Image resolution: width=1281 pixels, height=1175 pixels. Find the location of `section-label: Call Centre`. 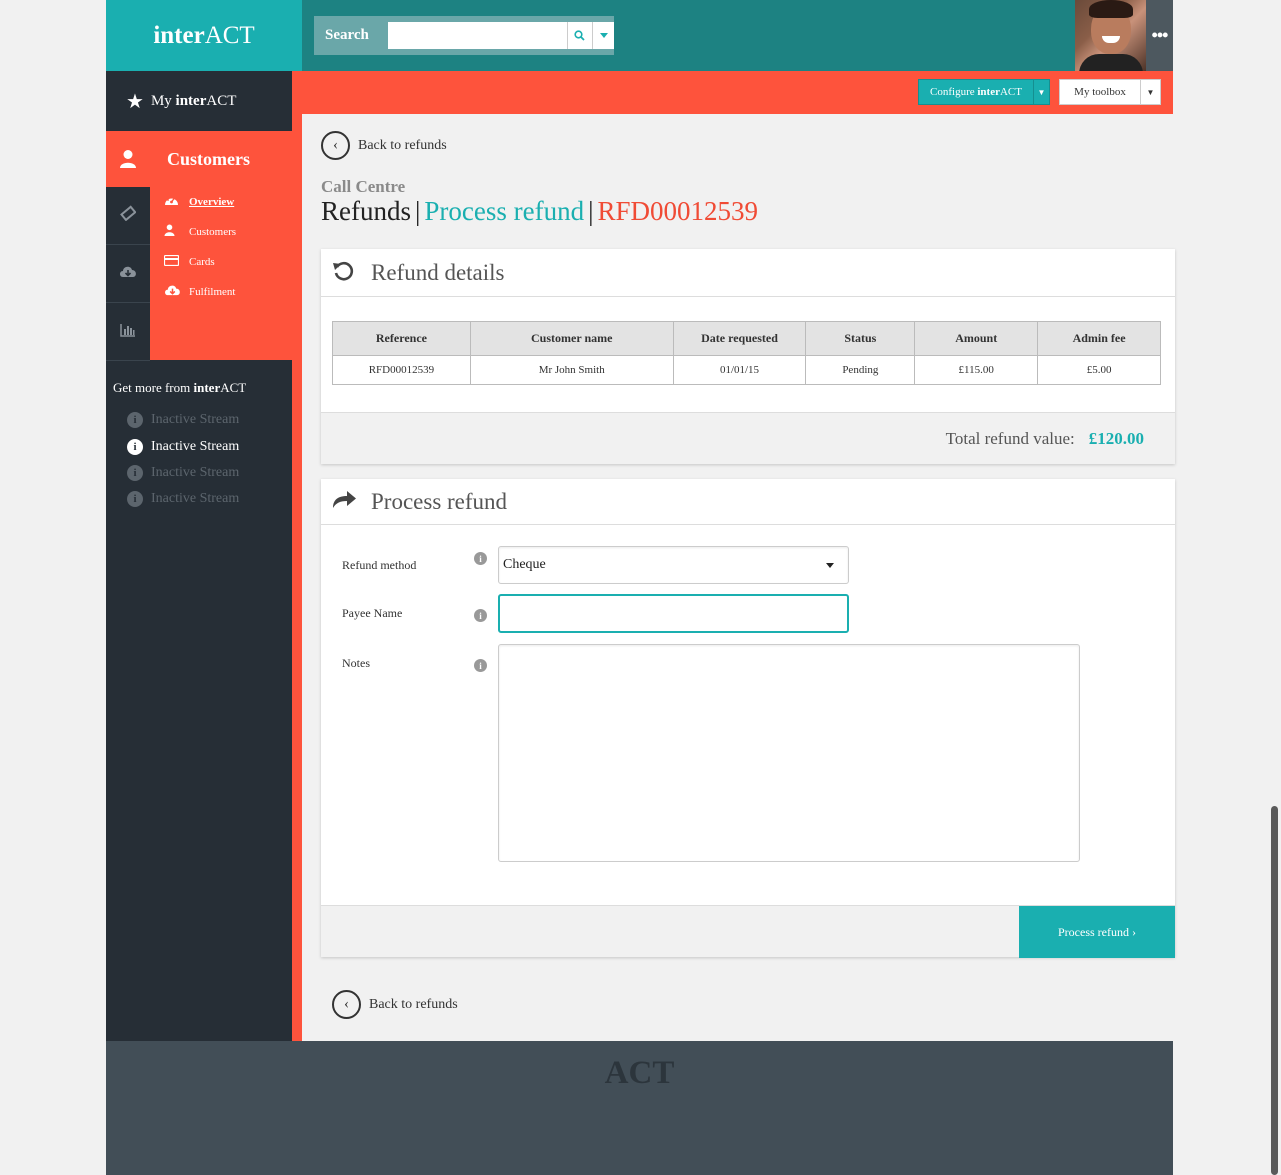

section-label: Call Centre is located at coordinates (363, 186).